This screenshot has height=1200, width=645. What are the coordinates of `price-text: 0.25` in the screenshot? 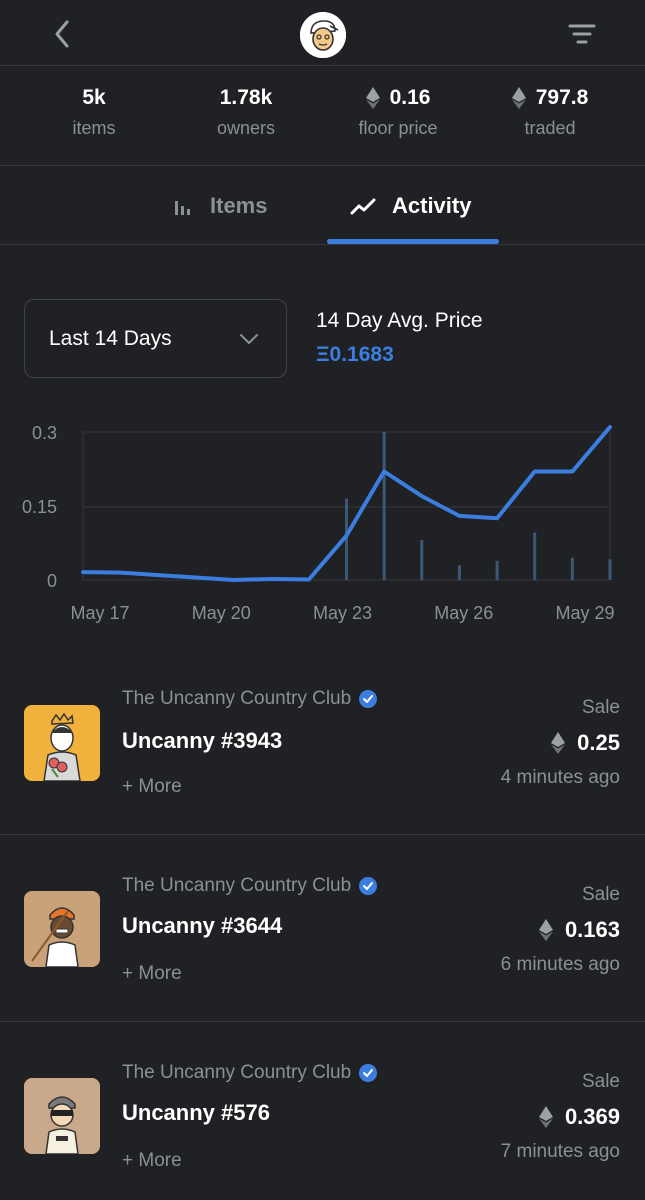 It's located at (598, 742).